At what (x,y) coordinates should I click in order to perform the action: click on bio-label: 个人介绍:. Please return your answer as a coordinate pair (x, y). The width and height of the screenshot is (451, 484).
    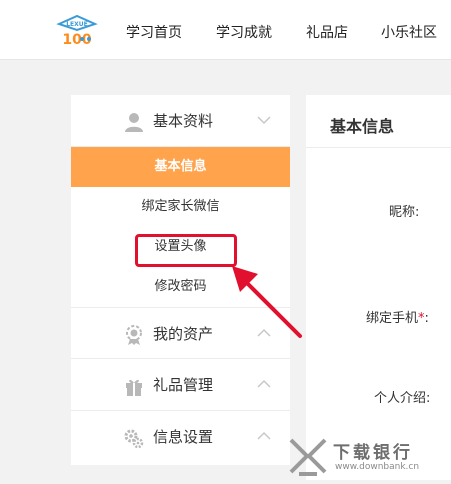
    Looking at the image, I should click on (402, 398).